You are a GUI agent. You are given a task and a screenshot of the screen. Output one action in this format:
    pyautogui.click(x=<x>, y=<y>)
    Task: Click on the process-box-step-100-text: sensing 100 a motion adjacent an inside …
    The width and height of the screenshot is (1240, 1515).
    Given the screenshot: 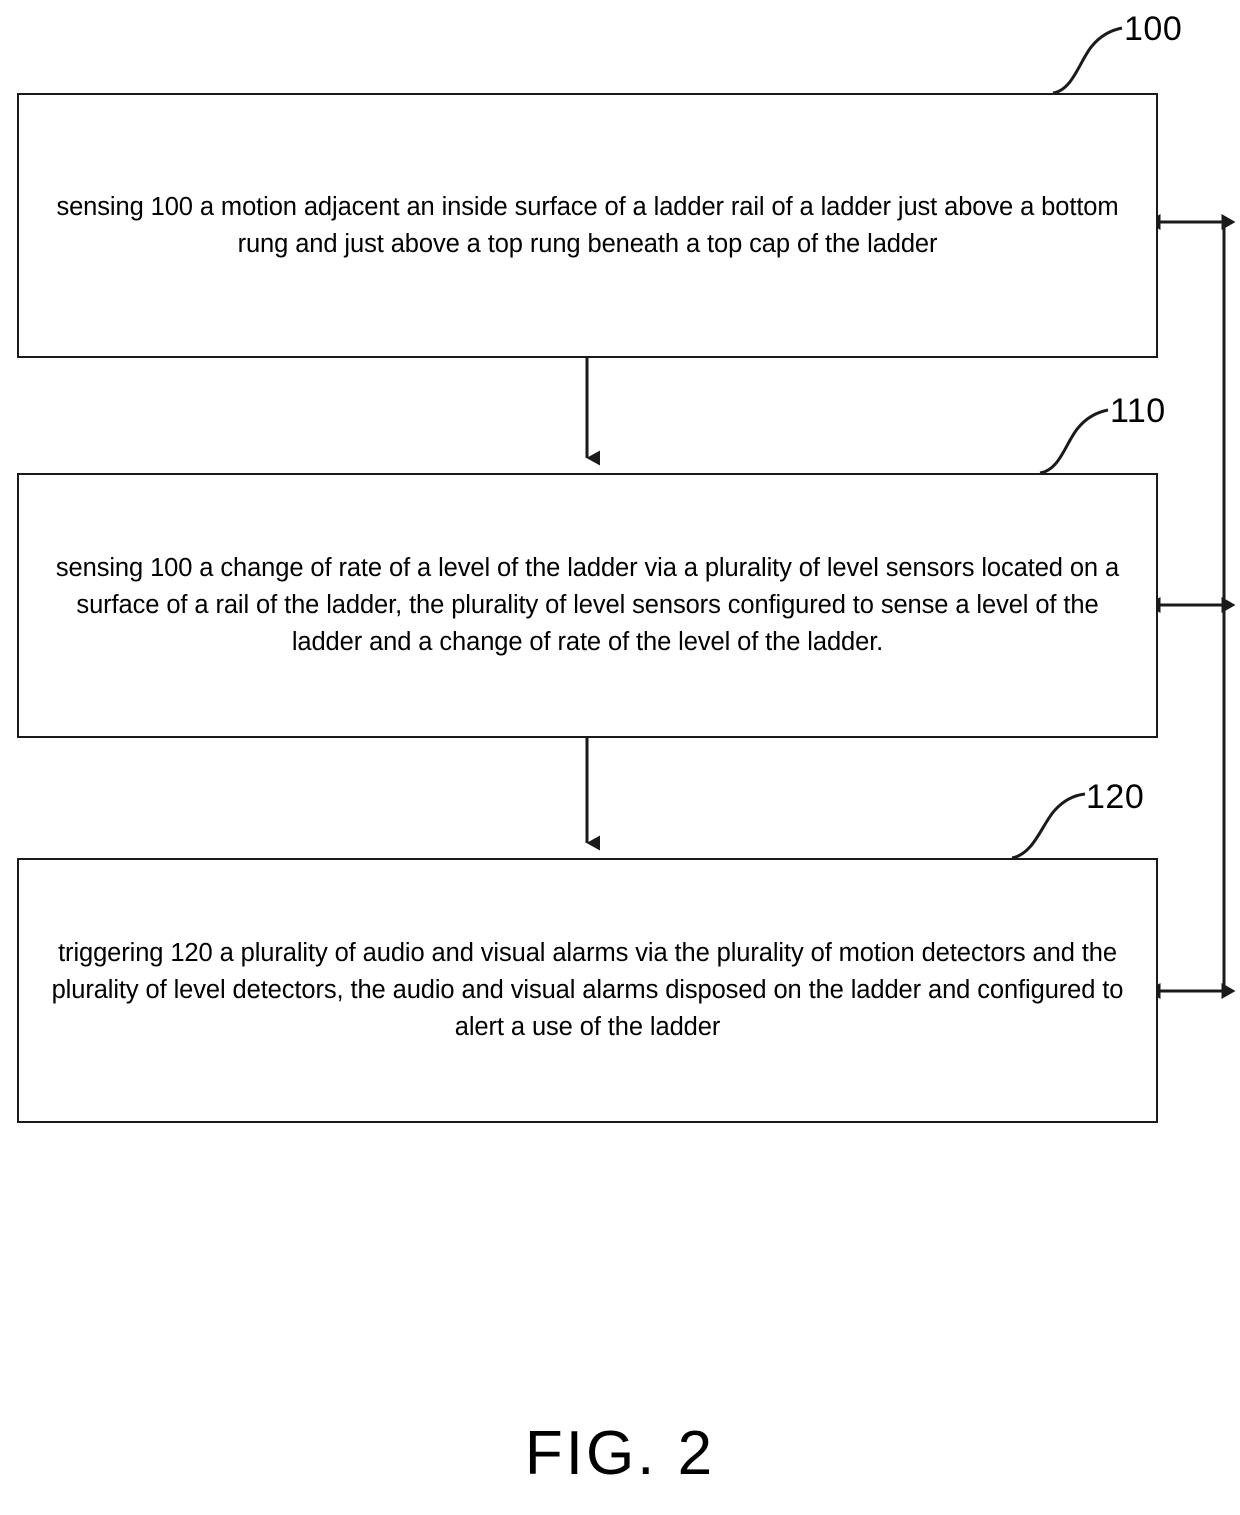 What is the action you would take?
    pyautogui.click(x=587, y=225)
    